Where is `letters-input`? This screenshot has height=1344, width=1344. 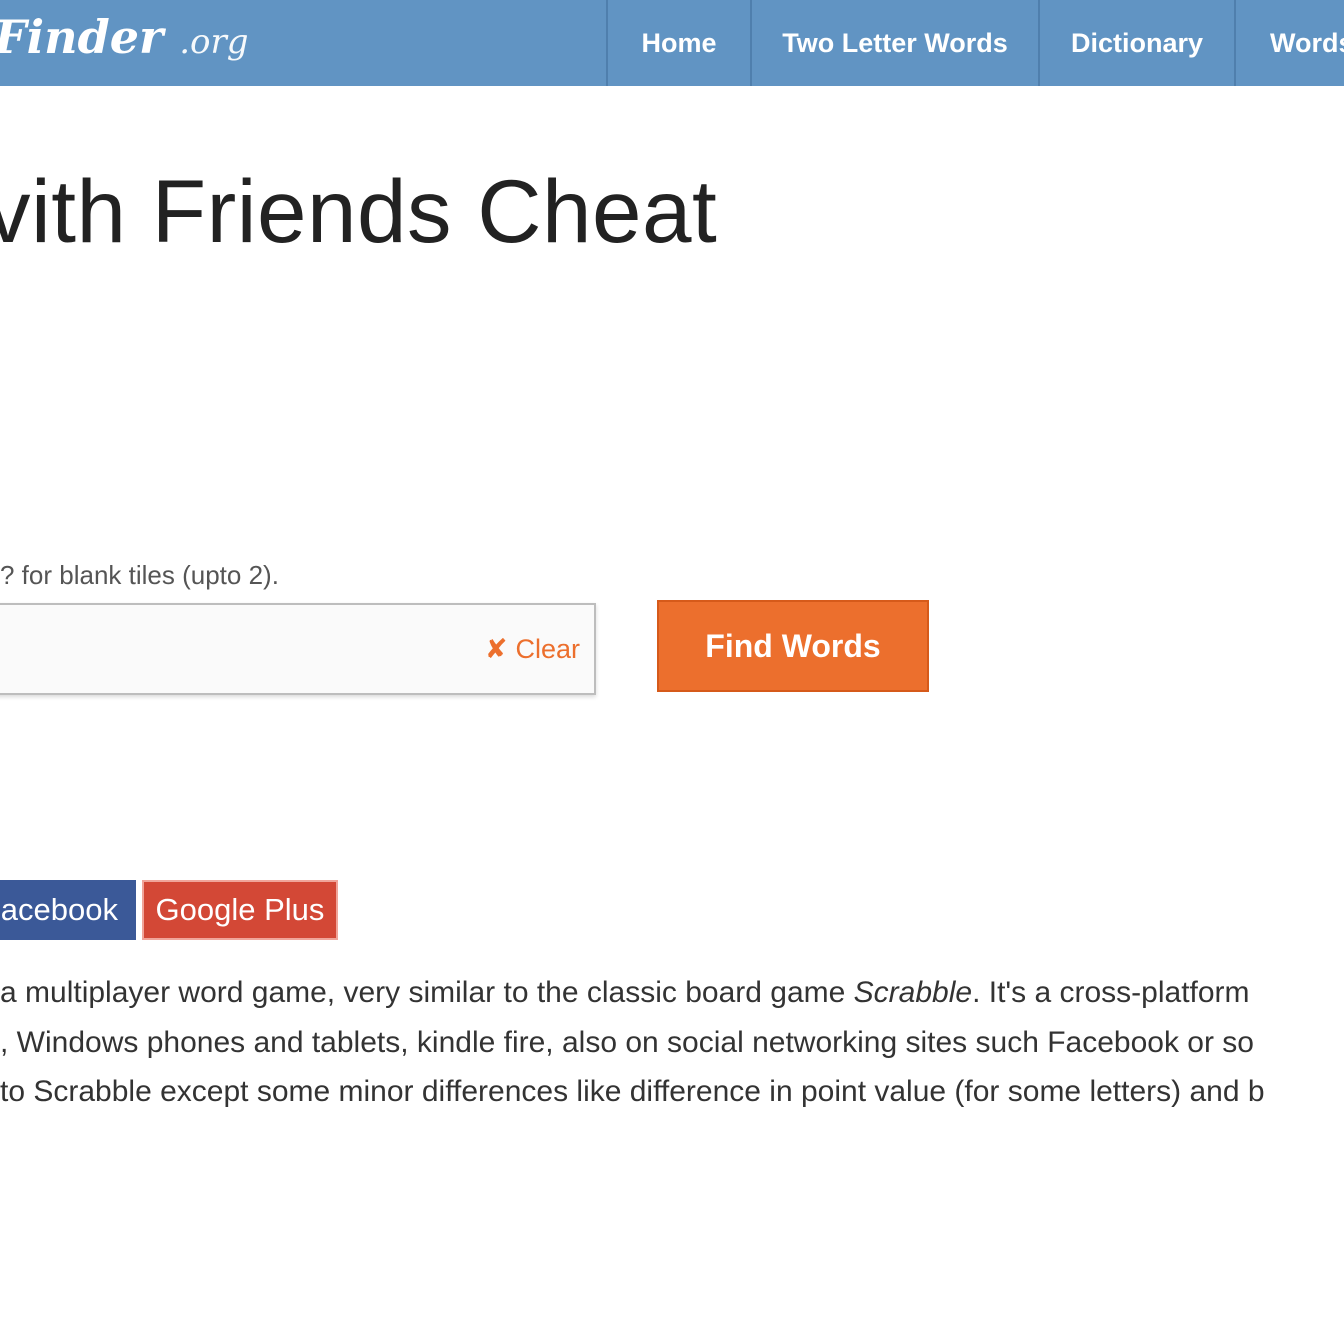 letters-input is located at coordinates (240, 650).